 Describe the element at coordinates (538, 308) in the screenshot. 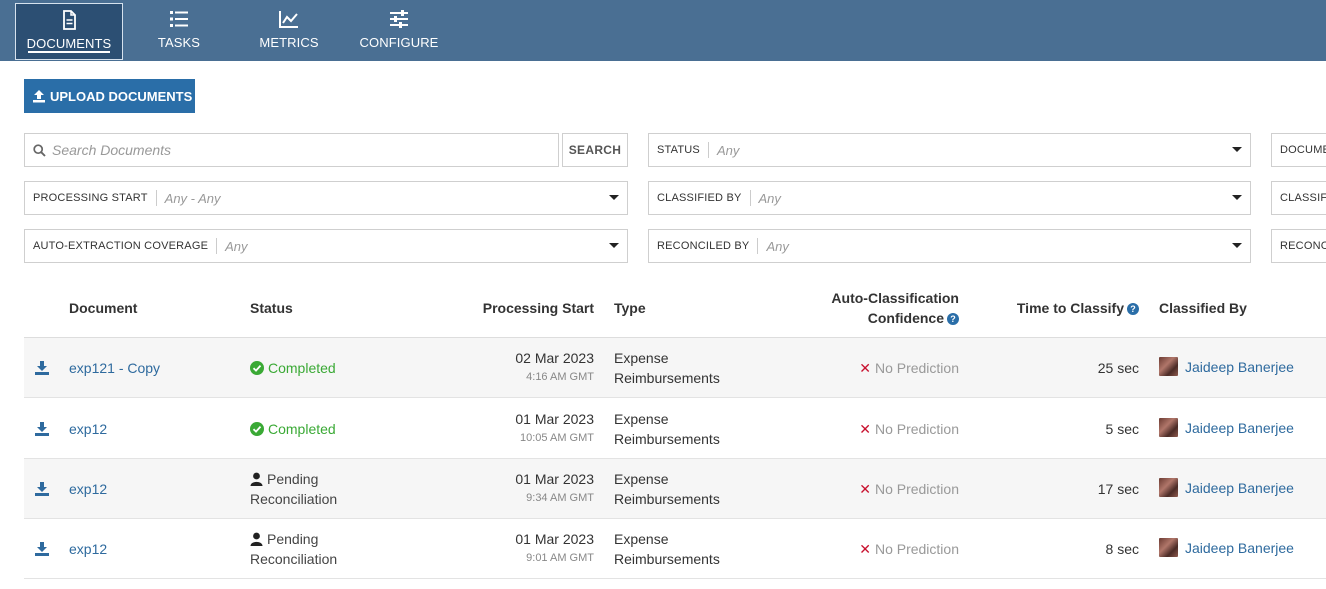

I see `column-header-processing-start: Processing Start` at that location.